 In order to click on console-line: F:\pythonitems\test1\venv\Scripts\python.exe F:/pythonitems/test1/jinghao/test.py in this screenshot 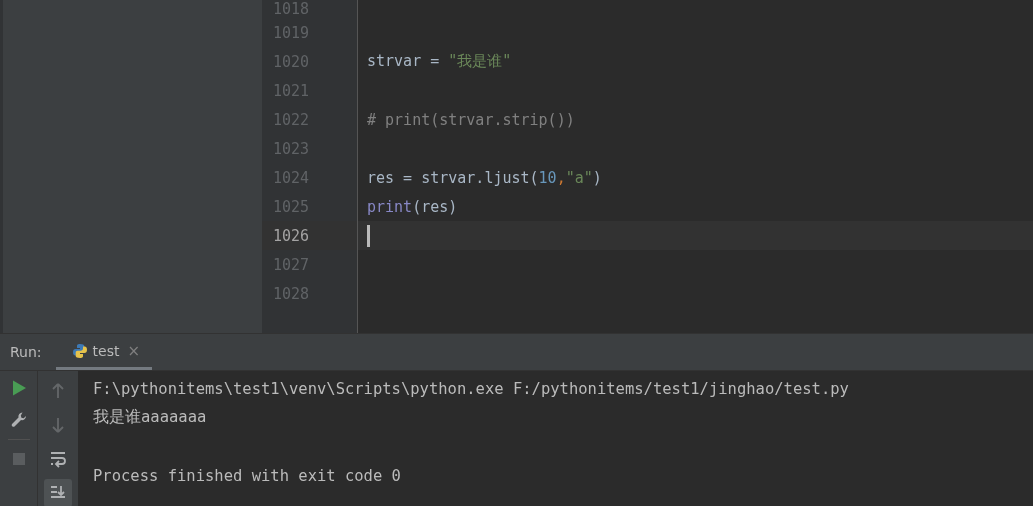, I will do `click(471, 388)`.